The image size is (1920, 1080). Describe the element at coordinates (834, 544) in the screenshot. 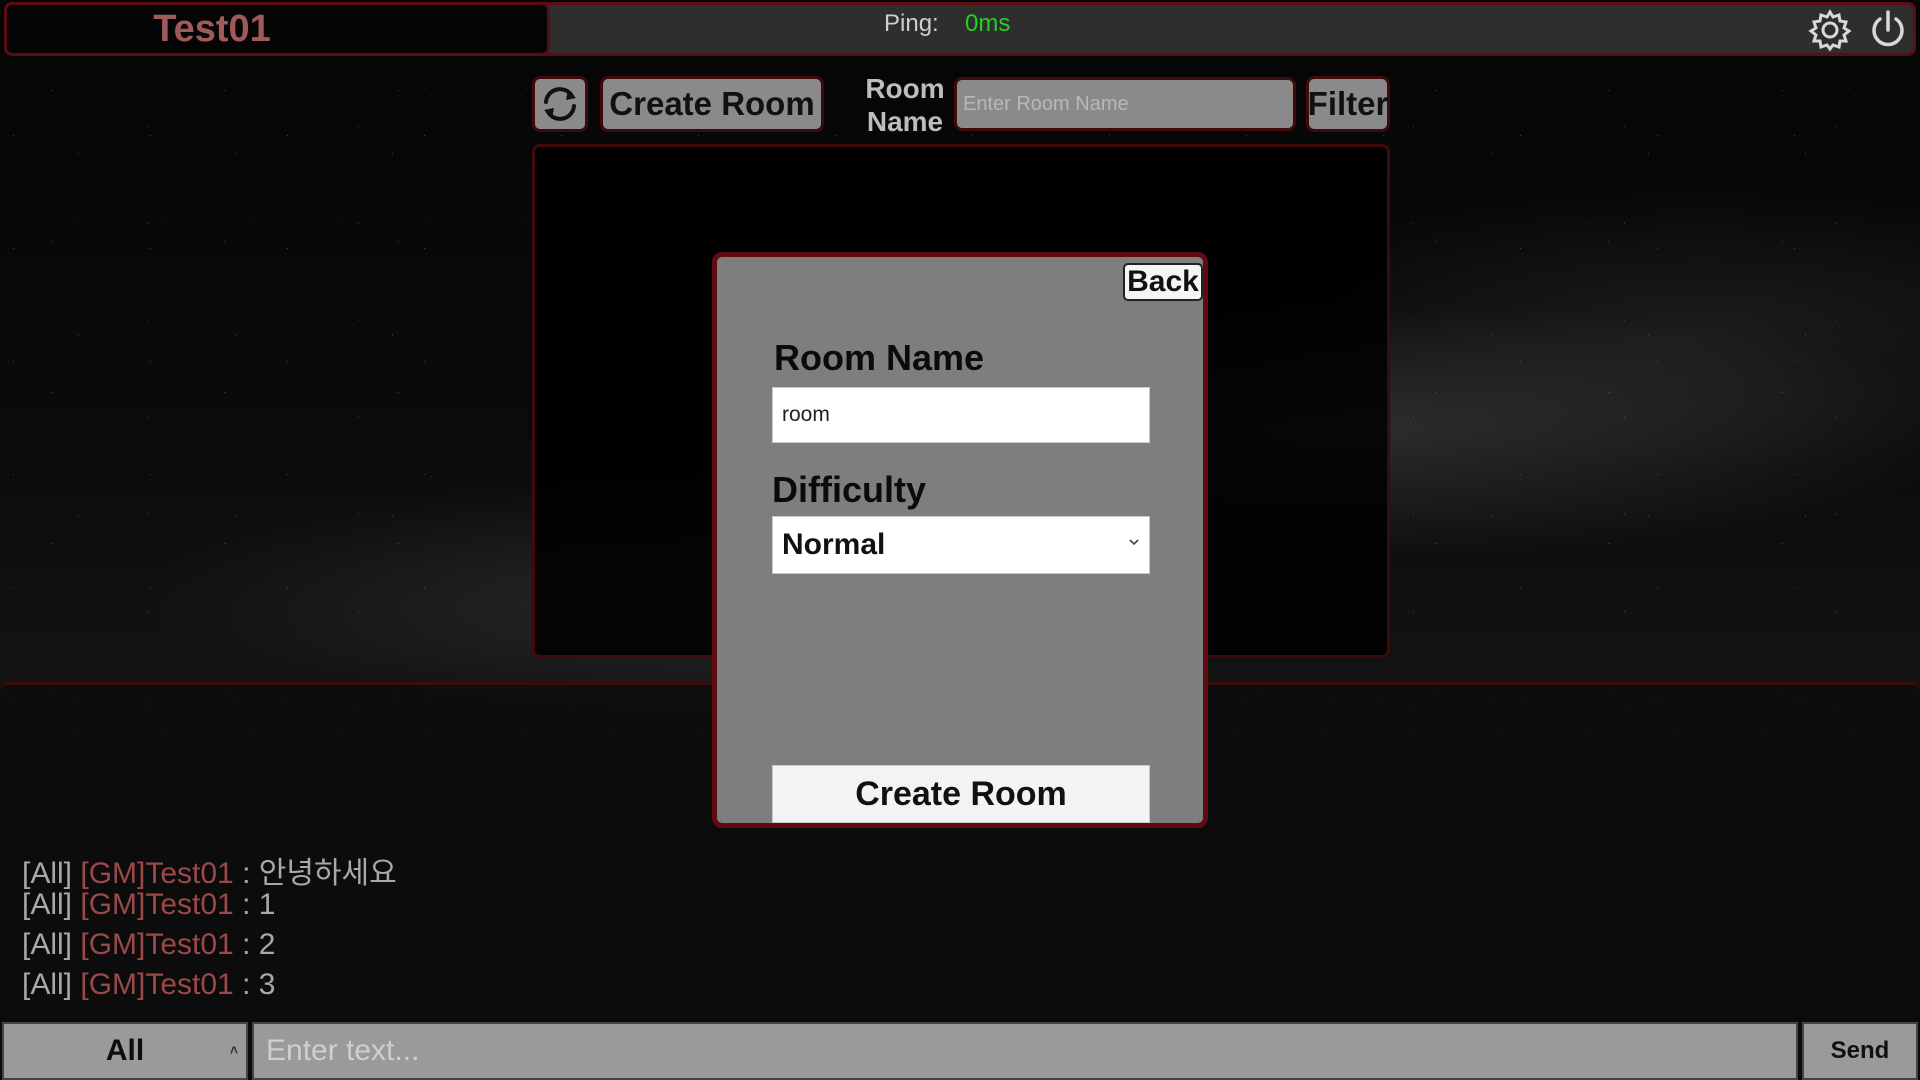

I see `difficulty-value: Normal` at that location.